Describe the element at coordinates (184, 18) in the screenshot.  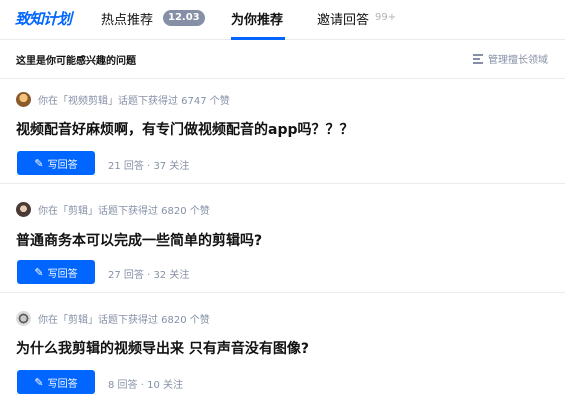
I see `hot-count-badge: 12.03` at that location.